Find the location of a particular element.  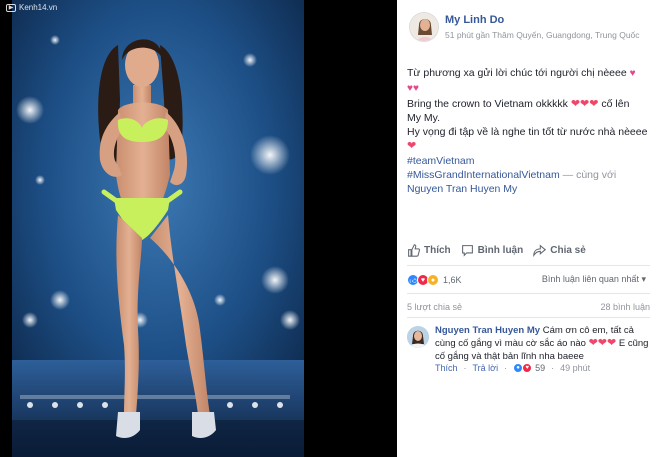

watermark: ▶ Kenh14.vn is located at coordinates (31, 7).